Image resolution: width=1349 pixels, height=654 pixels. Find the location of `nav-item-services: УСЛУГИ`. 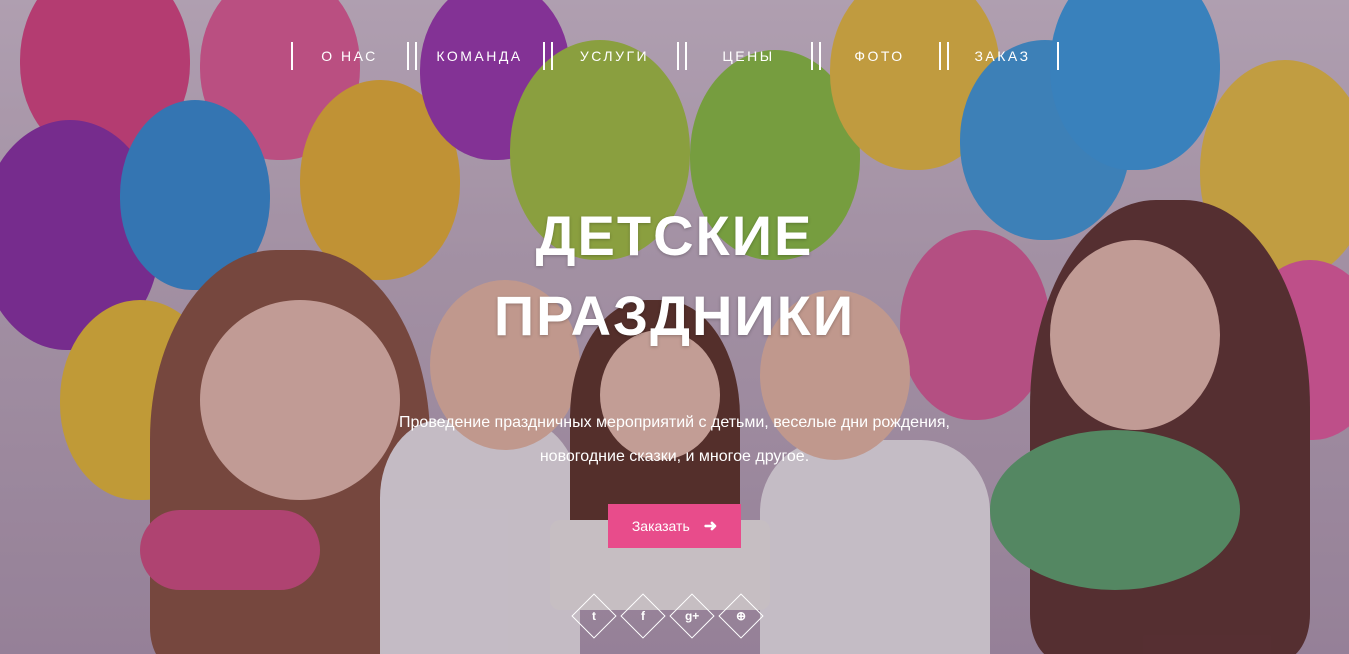

nav-item-services: УСЛУГИ is located at coordinates (614, 56).